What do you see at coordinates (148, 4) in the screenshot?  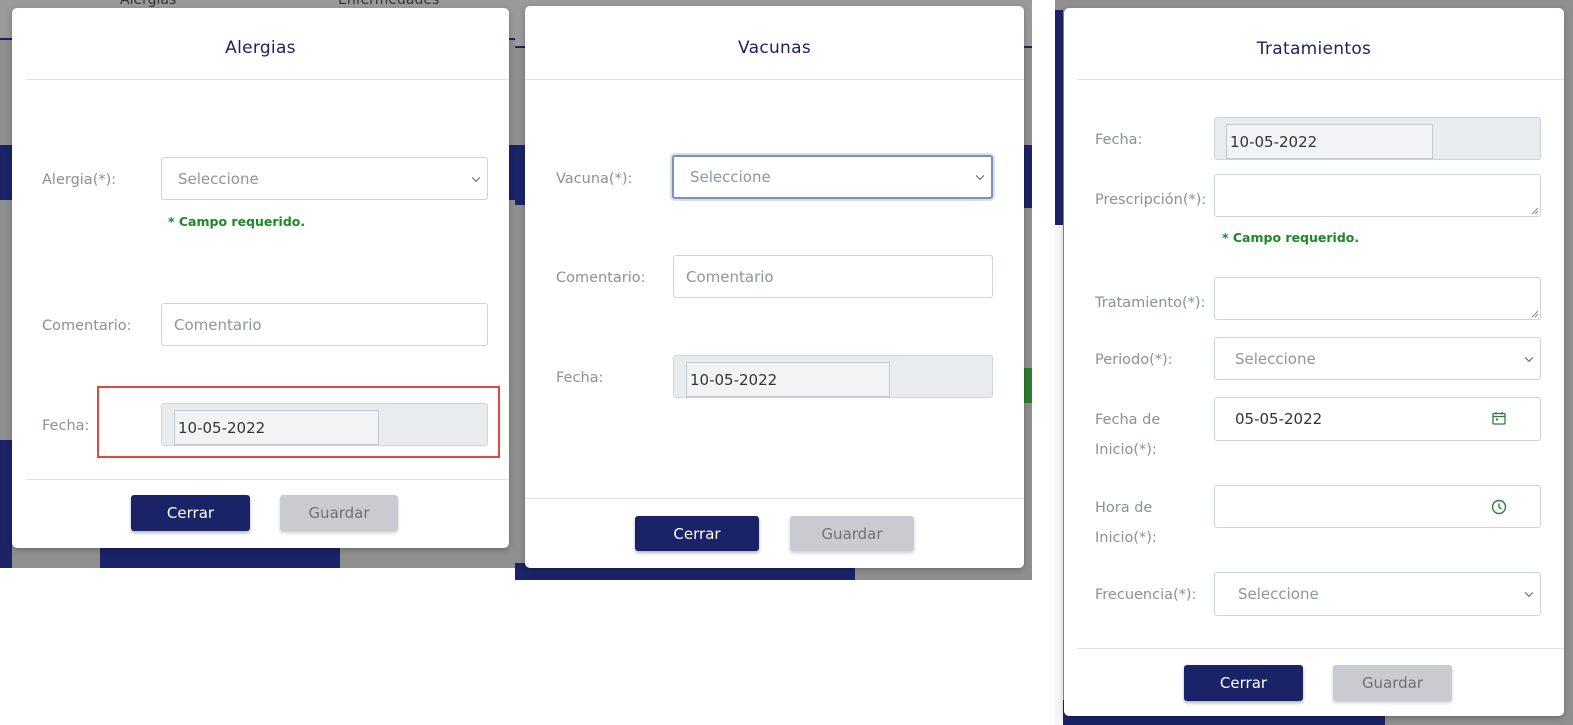 I see `background-tab-label: Alergias` at bounding box center [148, 4].